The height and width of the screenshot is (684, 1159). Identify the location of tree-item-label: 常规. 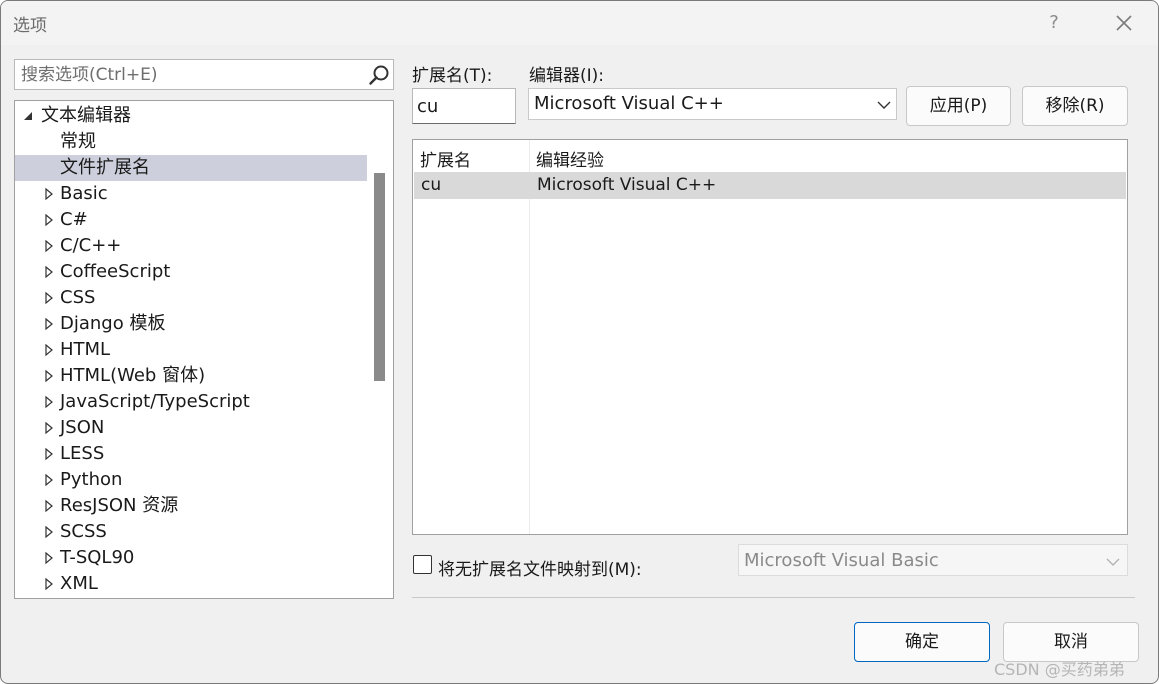
(78, 141).